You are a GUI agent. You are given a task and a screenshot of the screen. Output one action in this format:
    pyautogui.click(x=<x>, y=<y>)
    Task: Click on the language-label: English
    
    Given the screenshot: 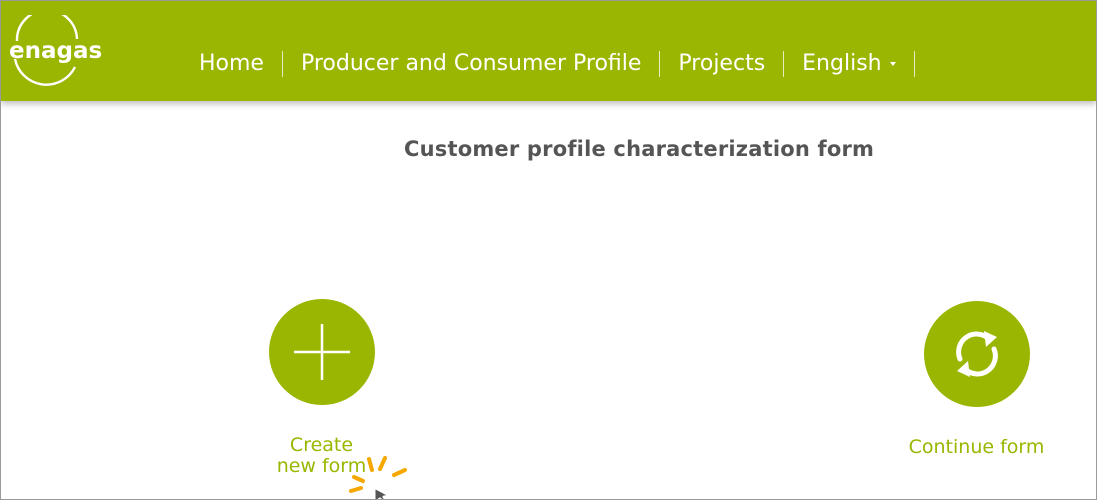 What is the action you would take?
    pyautogui.click(x=842, y=63)
    